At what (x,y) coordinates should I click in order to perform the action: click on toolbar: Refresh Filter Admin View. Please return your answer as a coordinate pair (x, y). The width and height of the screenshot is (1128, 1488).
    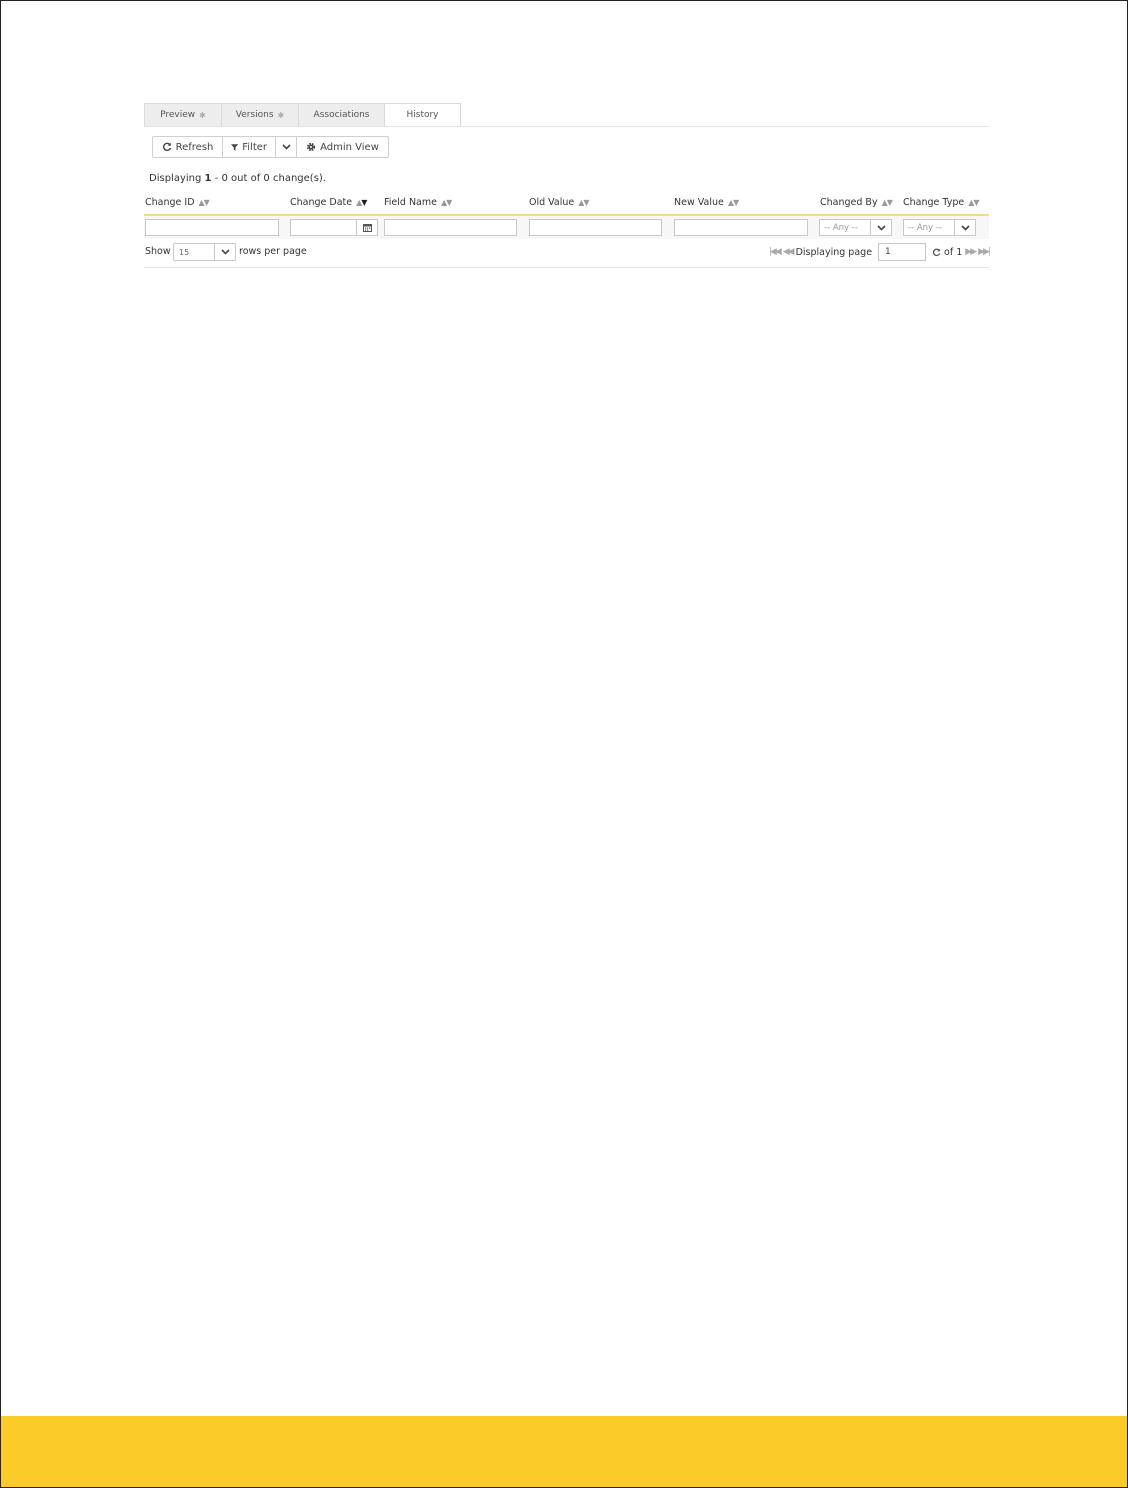
    Looking at the image, I should click on (270, 147).